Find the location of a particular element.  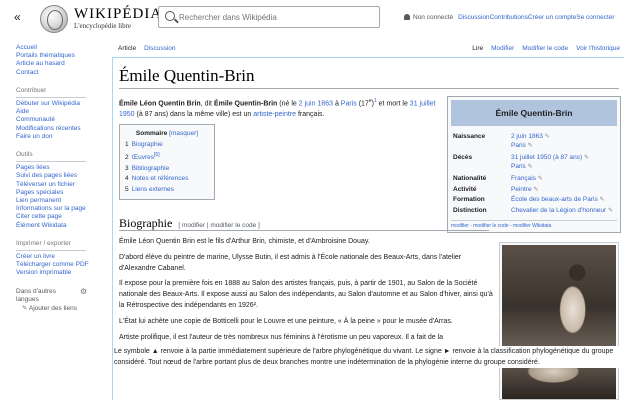

painting-thumbnail is located at coordinates (559, 321).